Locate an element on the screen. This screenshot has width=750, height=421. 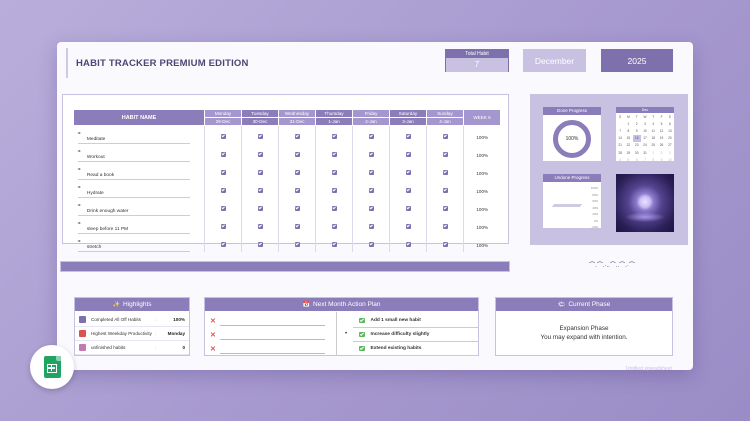
calendar-day: 7 is located at coordinates (645, 159).